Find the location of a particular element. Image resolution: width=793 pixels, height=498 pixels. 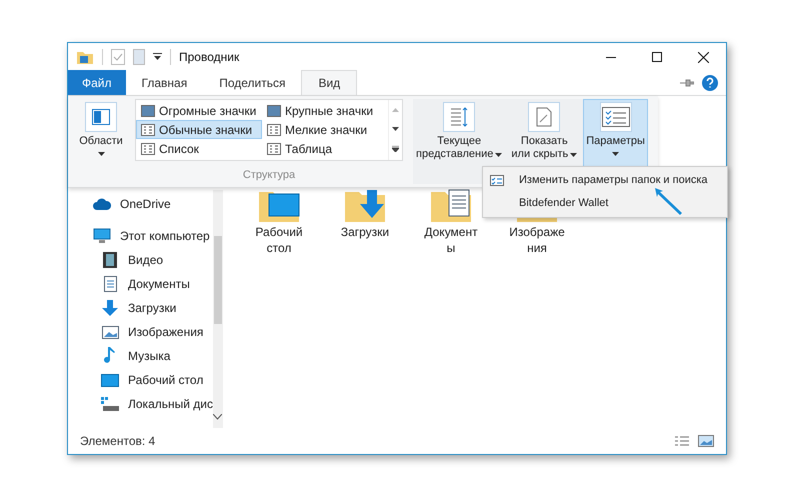

pane-layout-icon is located at coordinates (101, 117).